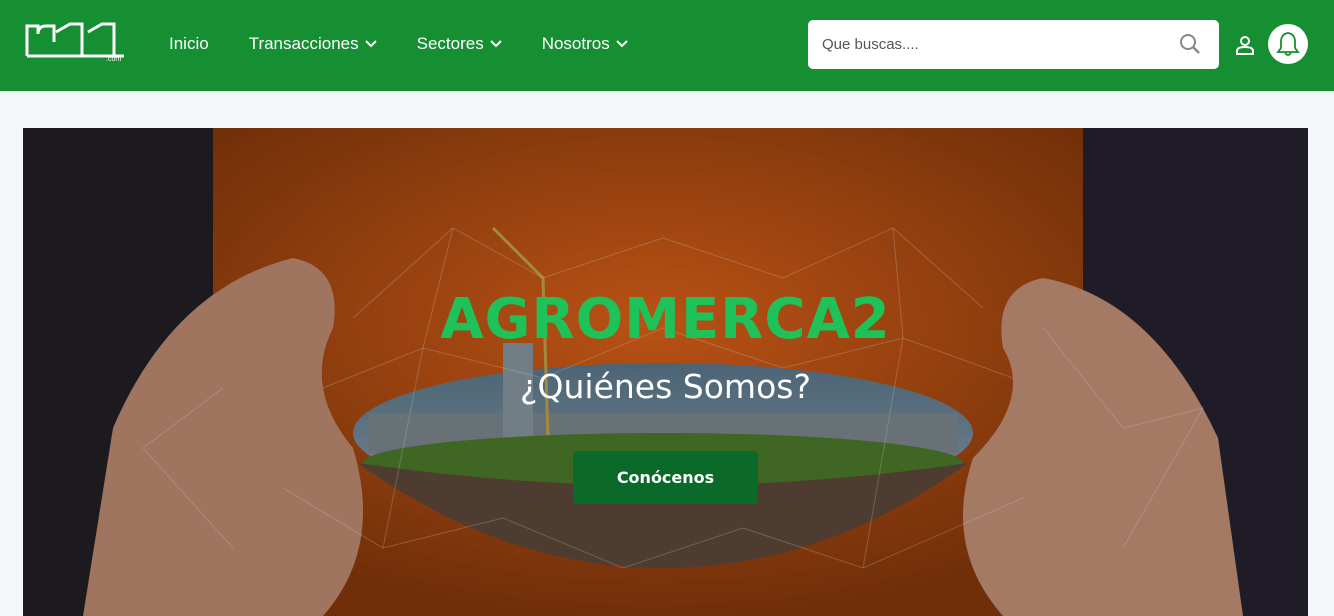  I want to click on nav-inicio: Inicio, so click(189, 44).